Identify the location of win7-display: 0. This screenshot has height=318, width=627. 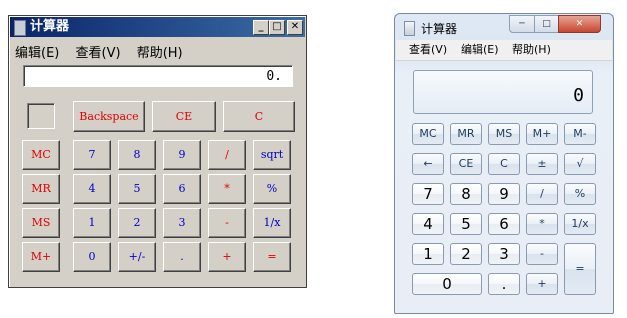
(503, 92).